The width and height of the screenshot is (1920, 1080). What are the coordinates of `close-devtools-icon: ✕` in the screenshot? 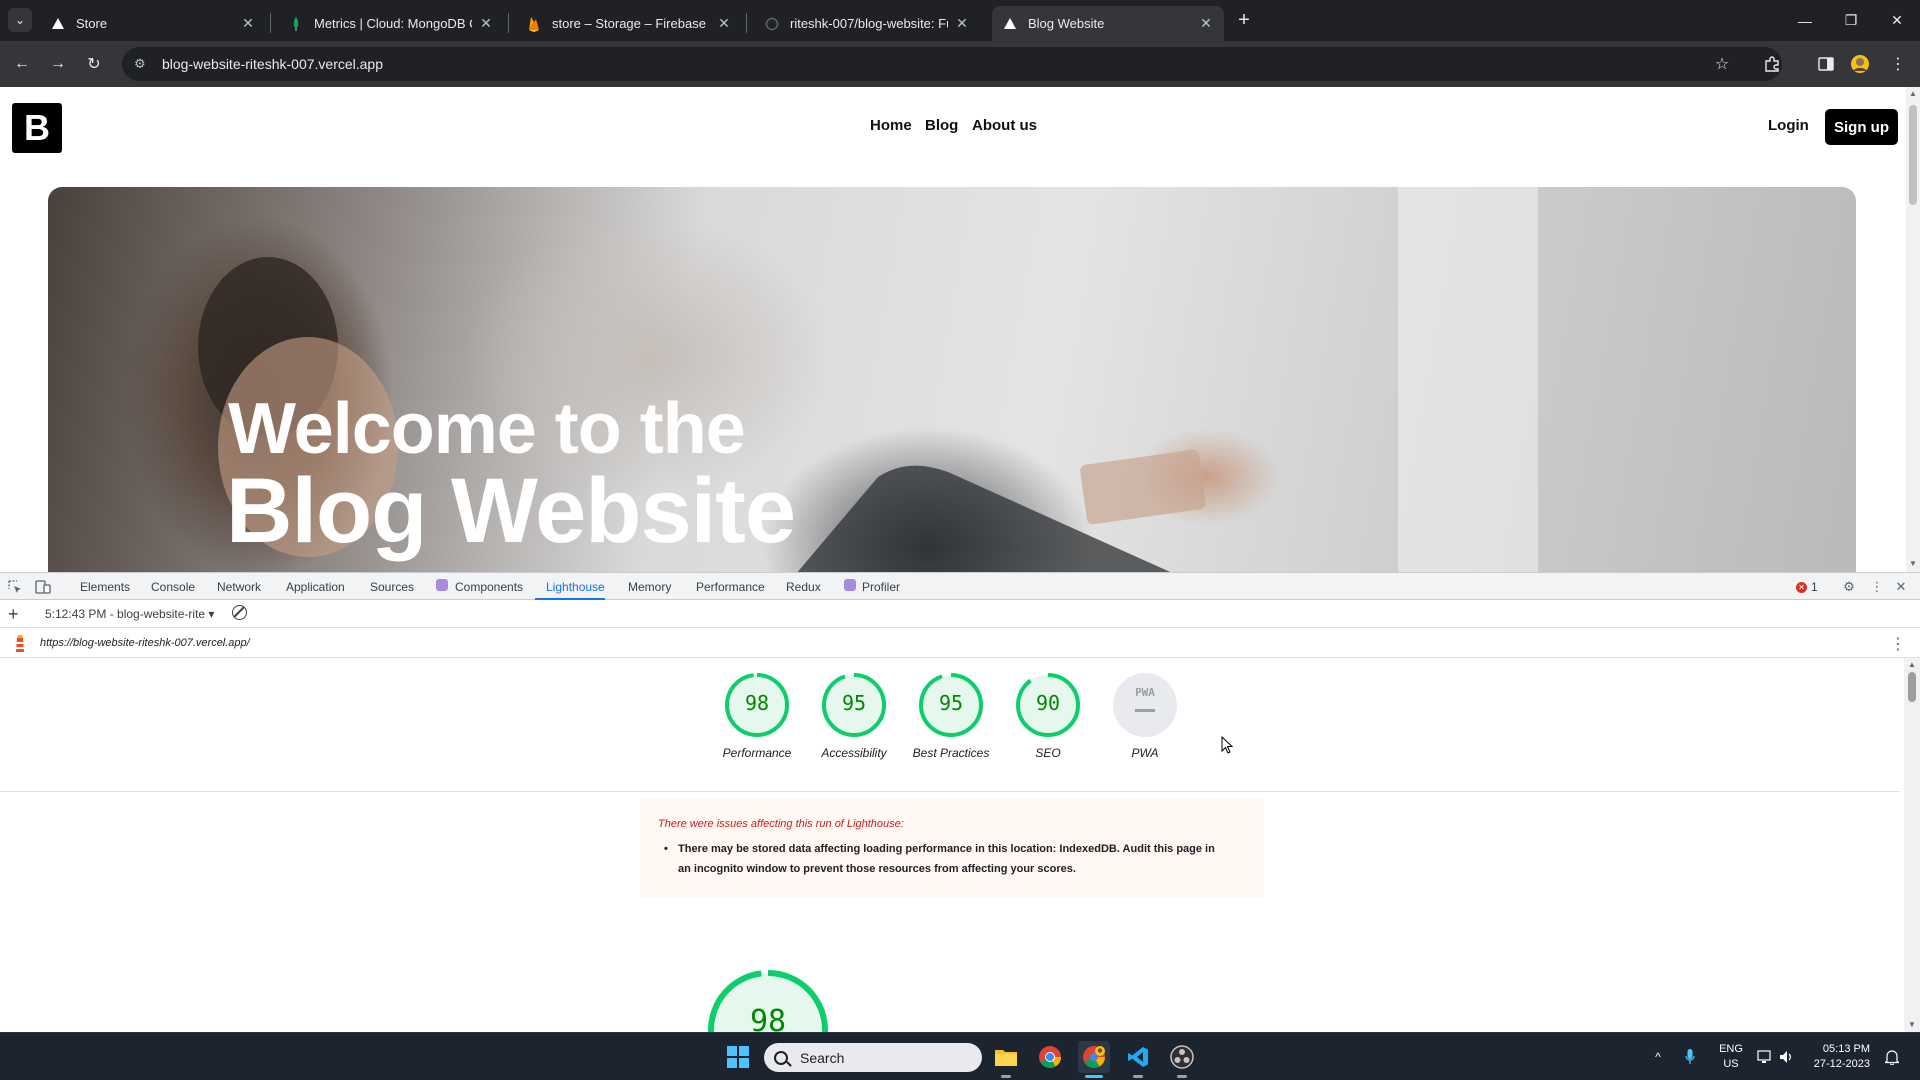 It's located at (1901, 587).